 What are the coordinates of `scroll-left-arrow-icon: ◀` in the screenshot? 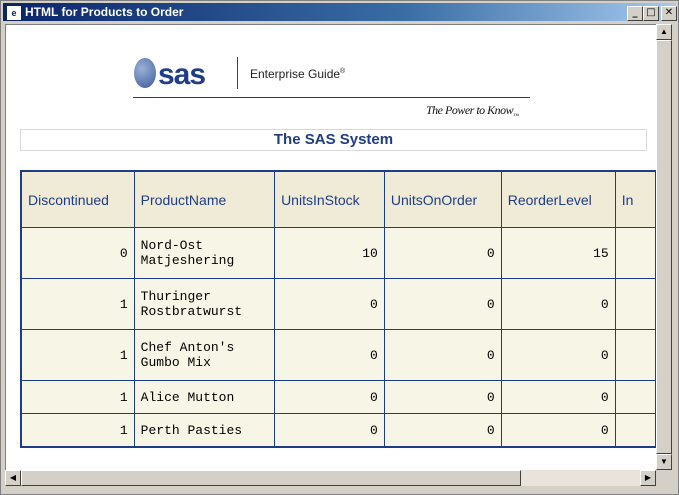 It's located at (13, 478).